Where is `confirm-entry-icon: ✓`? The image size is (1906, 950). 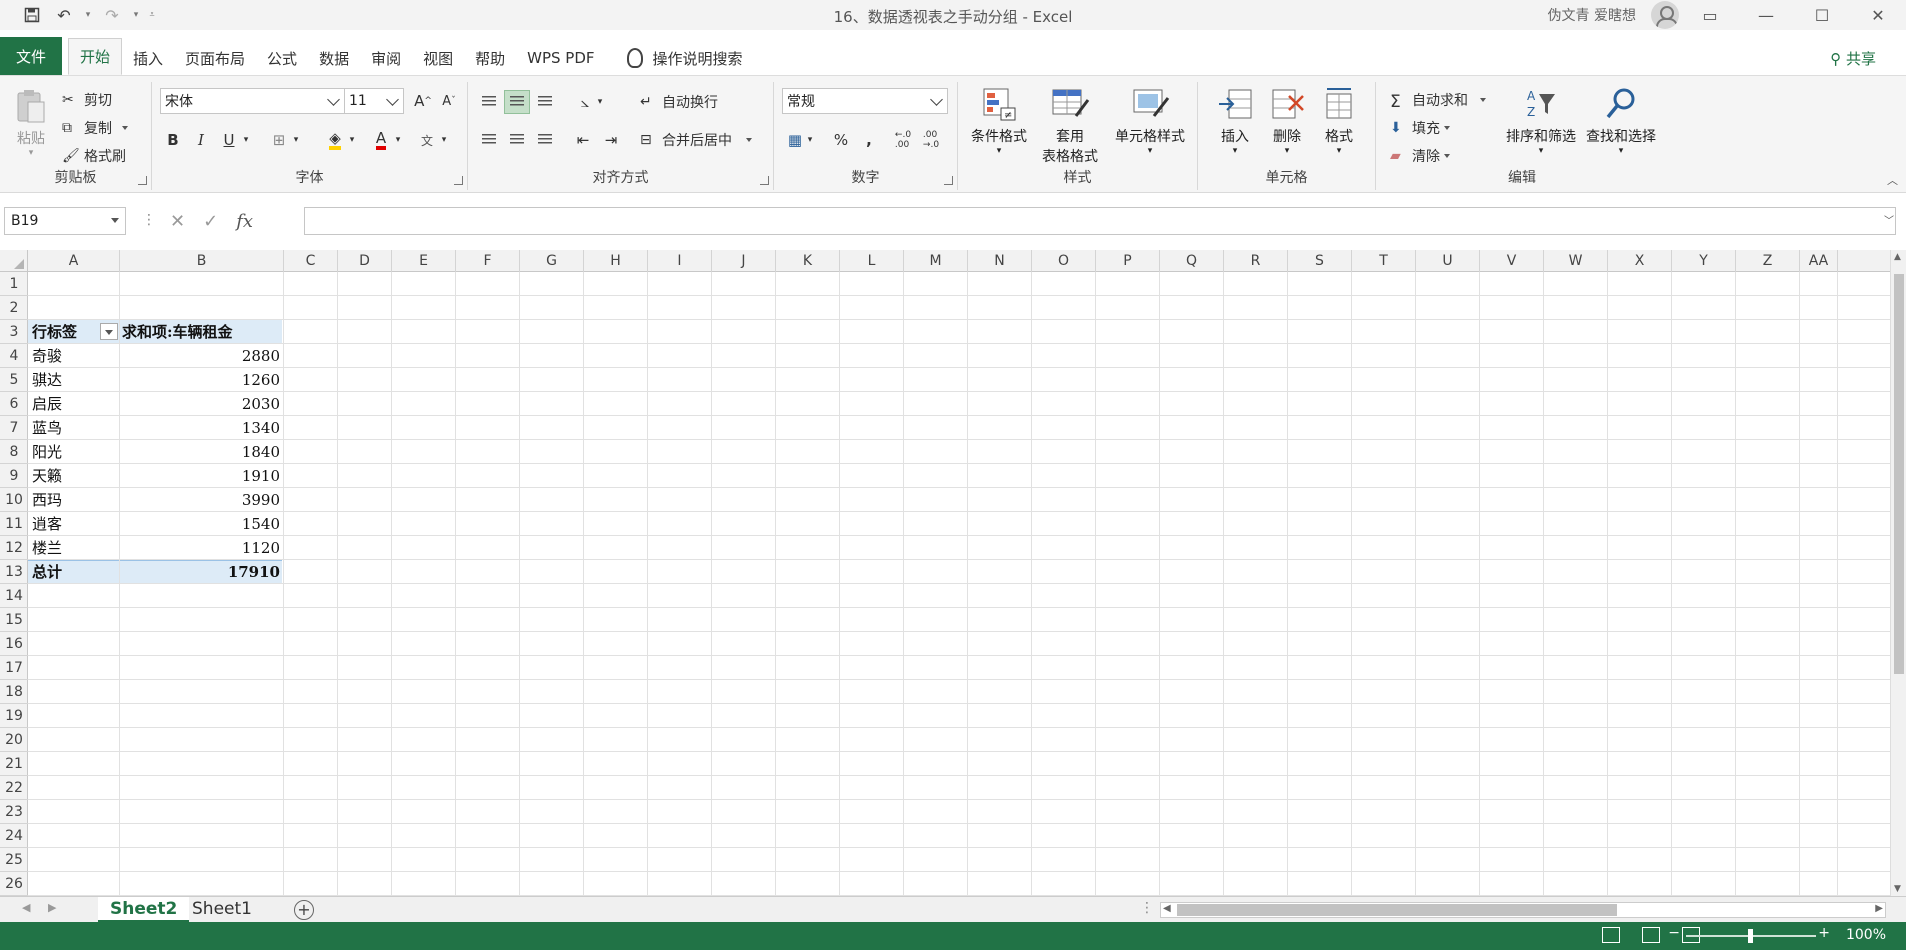
confirm-entry-icon: ✓ is located at coordinates (210, 221).